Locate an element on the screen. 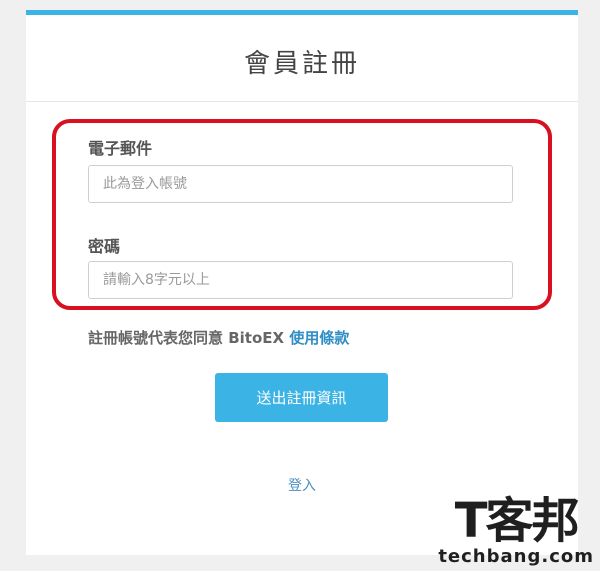 The height and width of the screenshot is (571, 600). watermark-domain: techbang.com is located at coordinates (516, 556).